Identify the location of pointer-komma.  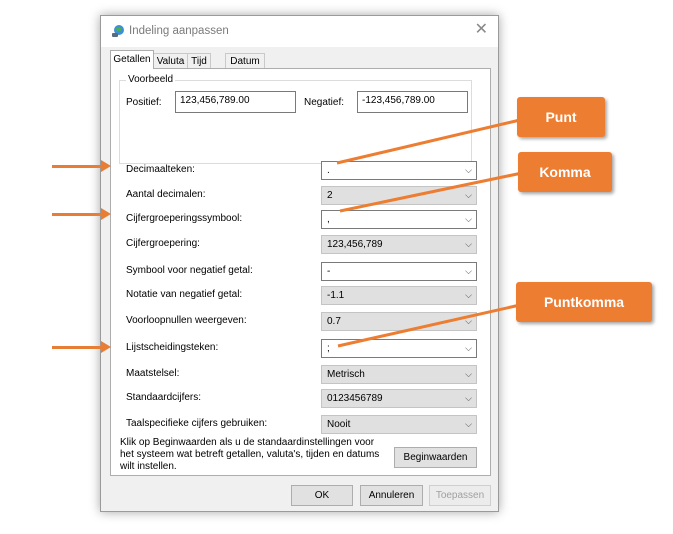
(431, 192).